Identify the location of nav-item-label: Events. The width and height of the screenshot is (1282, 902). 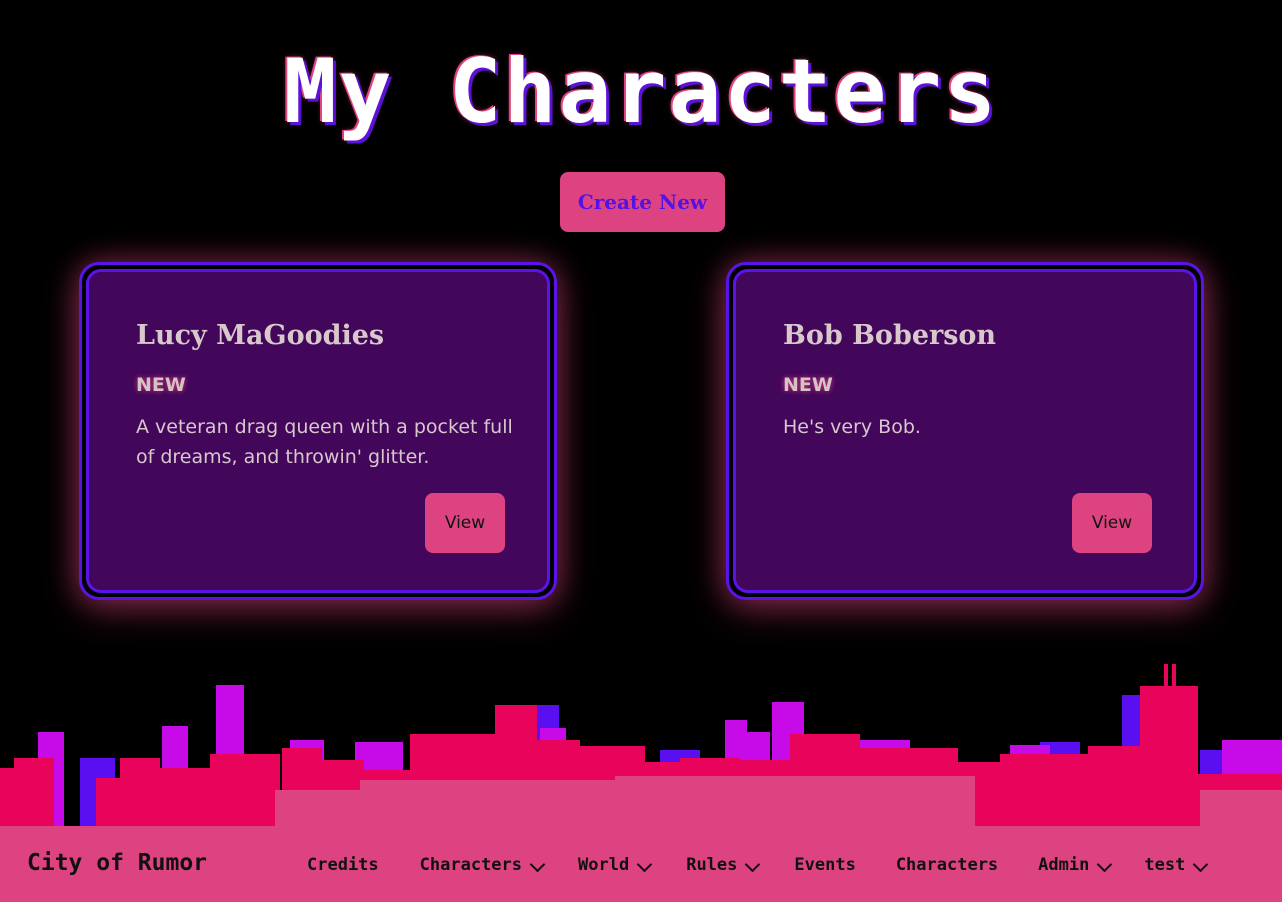
(825, 865).